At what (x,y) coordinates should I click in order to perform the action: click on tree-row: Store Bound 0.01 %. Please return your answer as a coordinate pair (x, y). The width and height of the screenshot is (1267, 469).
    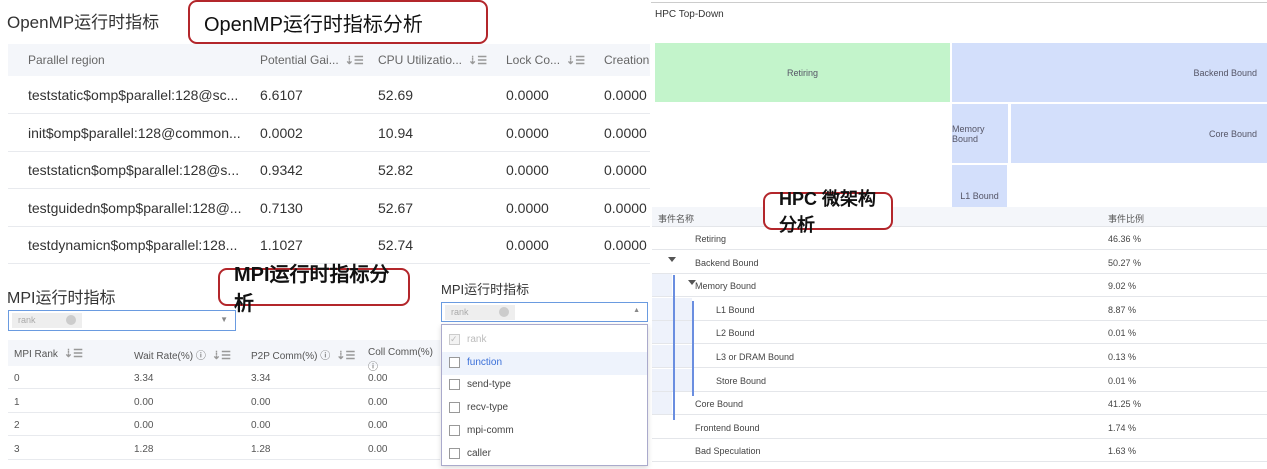
    Looking at the image, I should click on (959, 380).